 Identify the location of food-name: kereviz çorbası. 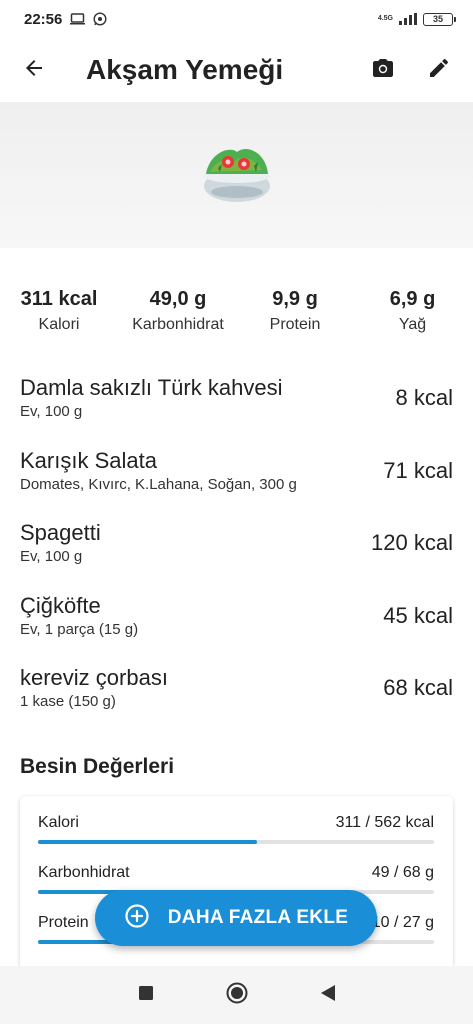
(94, 678).